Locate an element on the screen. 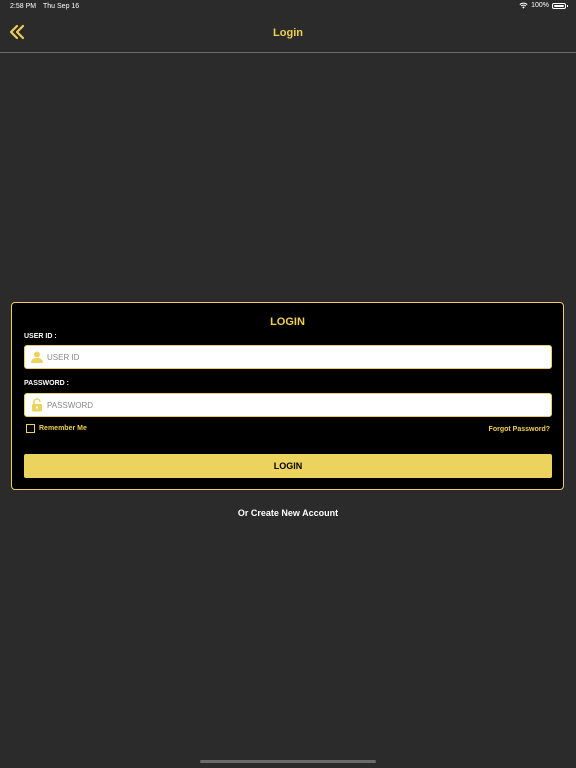 The height and width of the screenshot is (768, 576). password-field is located at coordinates (288, 405).